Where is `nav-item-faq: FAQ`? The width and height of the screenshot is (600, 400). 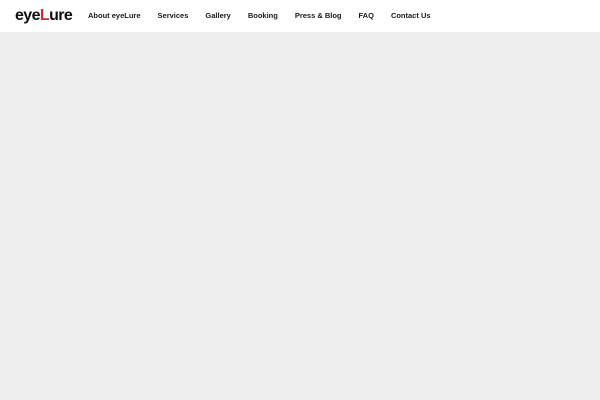 nav-item-faq: FAQ is located at coordinates (366, 16).